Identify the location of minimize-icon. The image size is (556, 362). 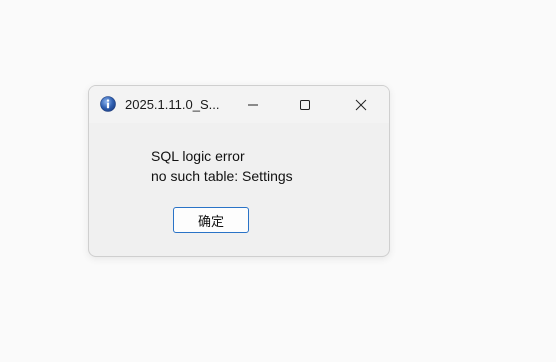
(253, 105).